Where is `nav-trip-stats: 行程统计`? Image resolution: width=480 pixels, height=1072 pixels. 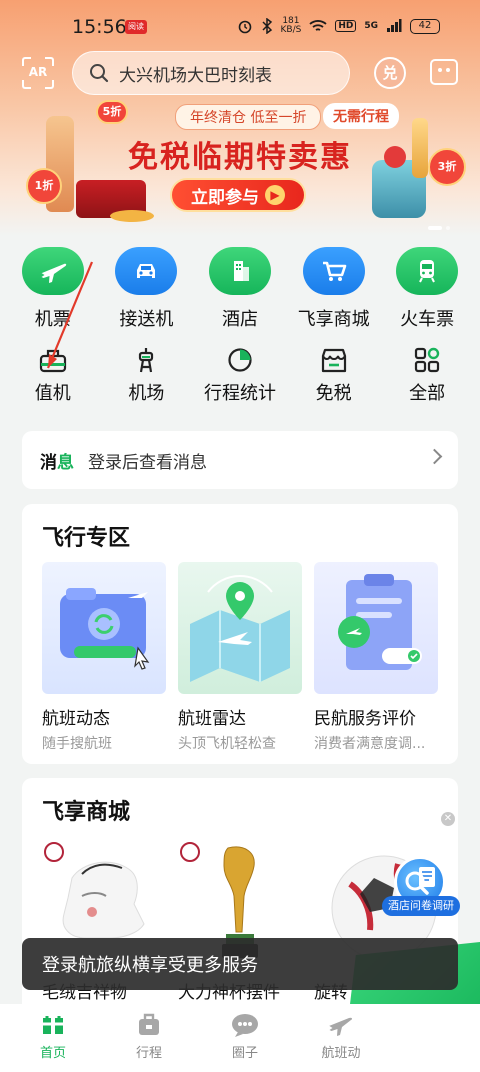 nav-trip-stats: 行程统计 is located at coordinates (240, 379).